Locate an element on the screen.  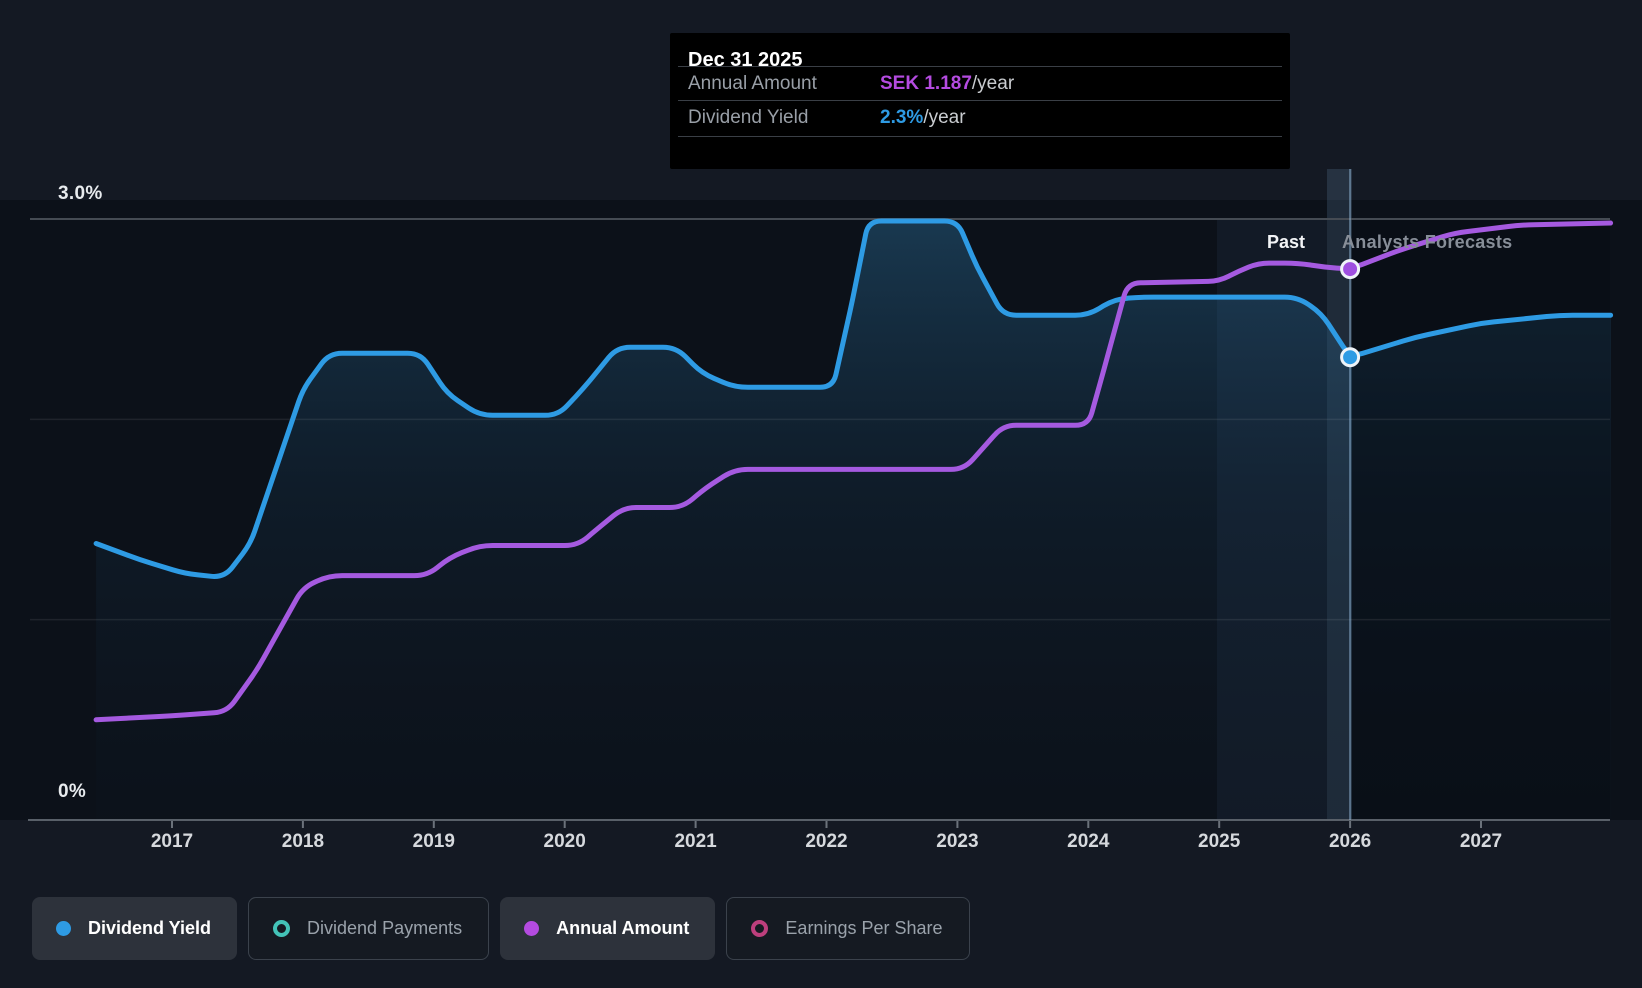
teal-ring-icon is located at coordinates (282, 928).